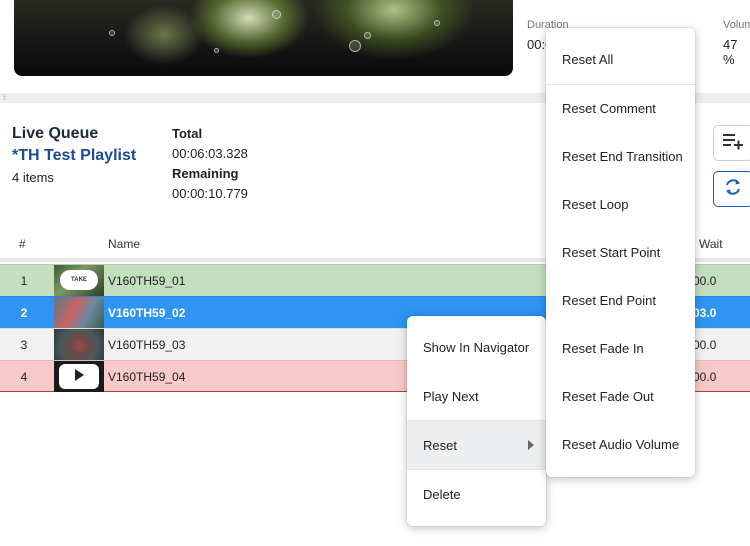 This screenshot has height=546, width=750. I want to click on volume-label: Volum, so click(736, 25).